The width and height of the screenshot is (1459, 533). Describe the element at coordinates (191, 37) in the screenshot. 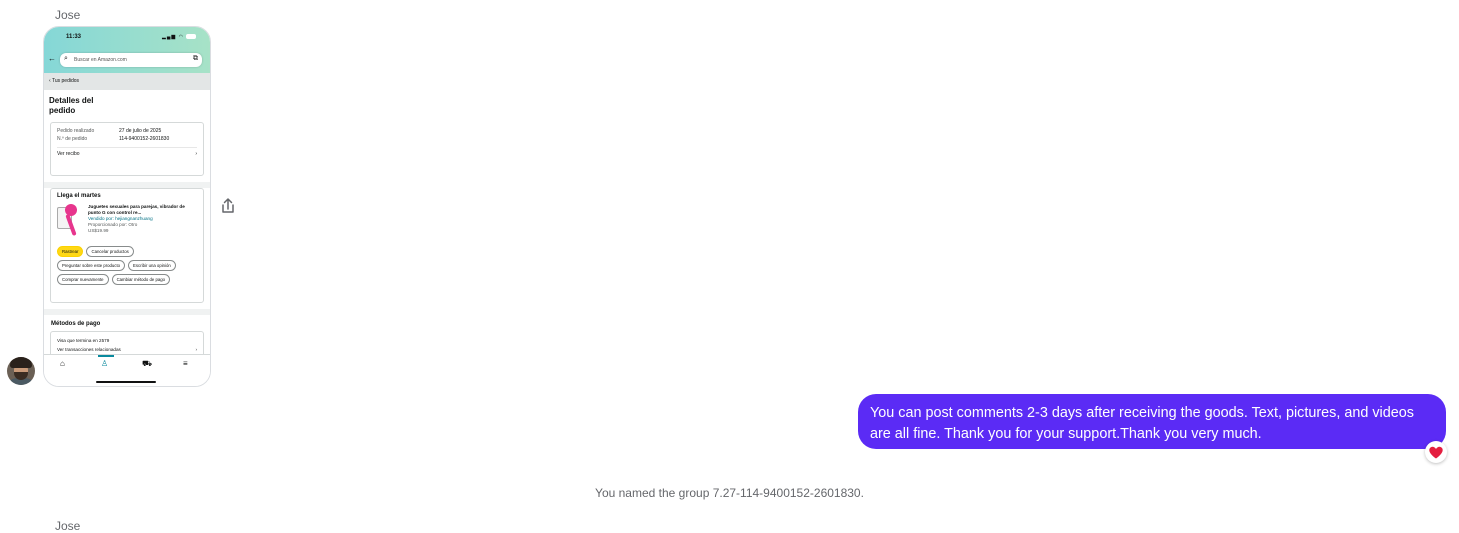

I see `battery-icon` at that location.